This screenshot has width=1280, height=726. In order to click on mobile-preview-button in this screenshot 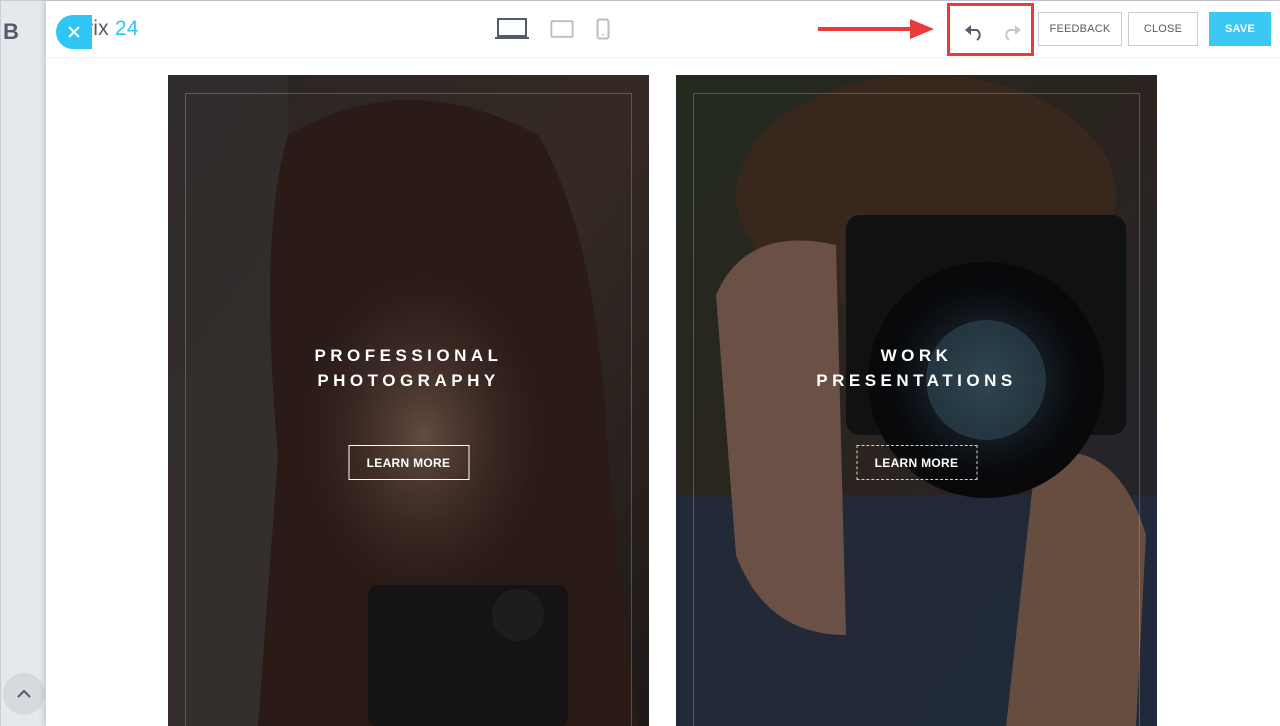, I will do `click(603, 29)`.